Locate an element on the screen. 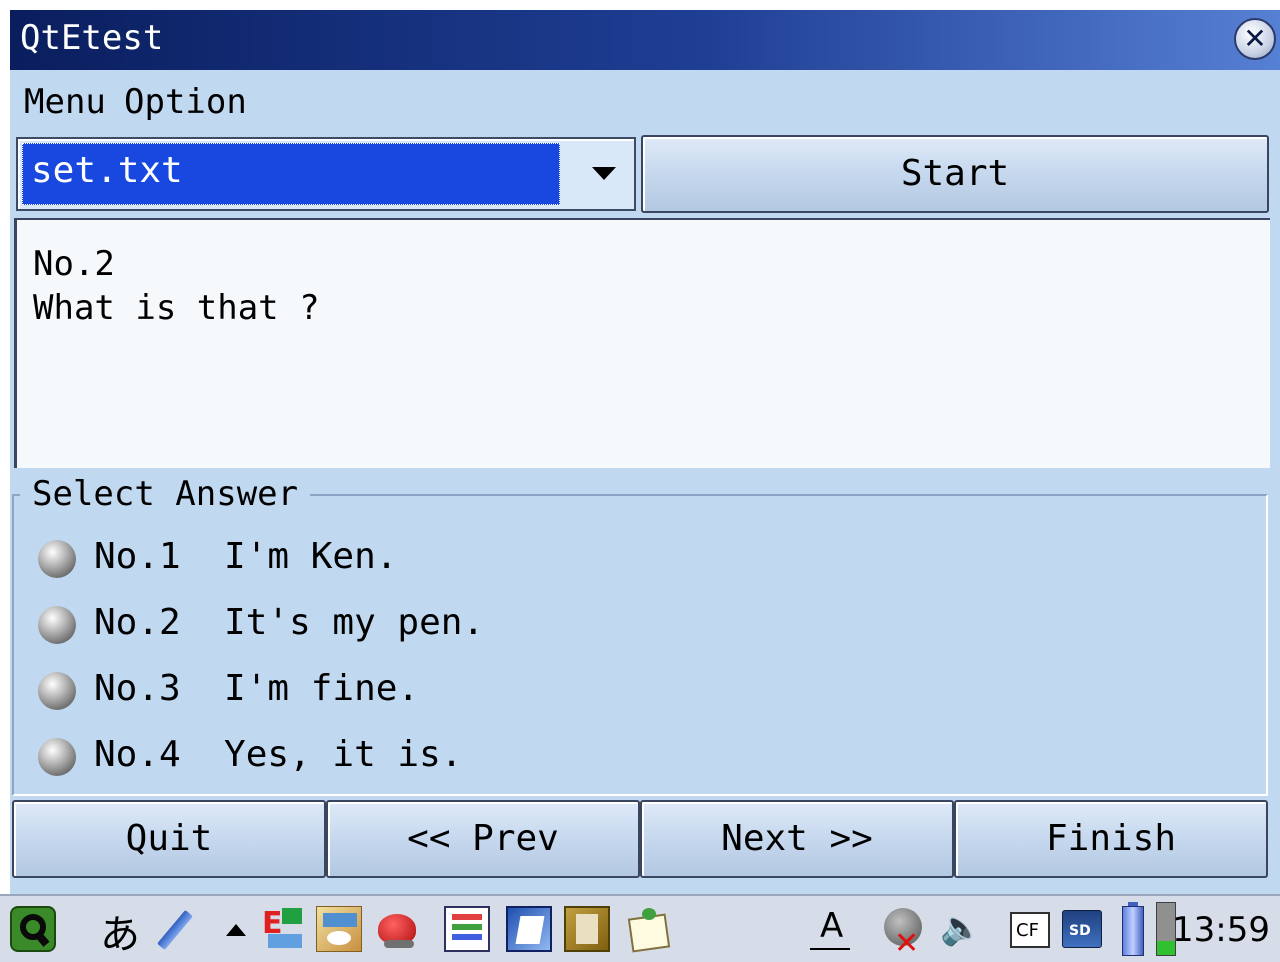 The width and height of the screenshot is (1280, 962). top-strip is located at coordinates (640, 5).